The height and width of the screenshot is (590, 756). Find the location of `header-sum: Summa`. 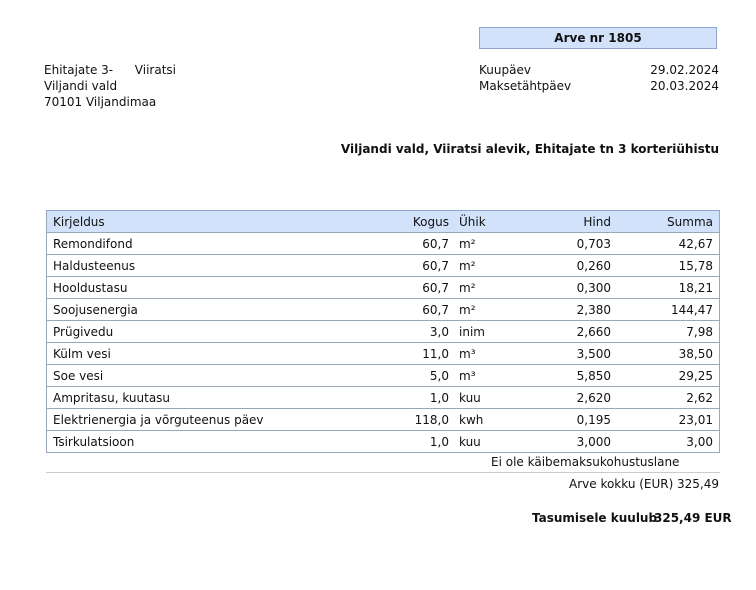

header-sum: Summa is located at coordinates (668, 221).